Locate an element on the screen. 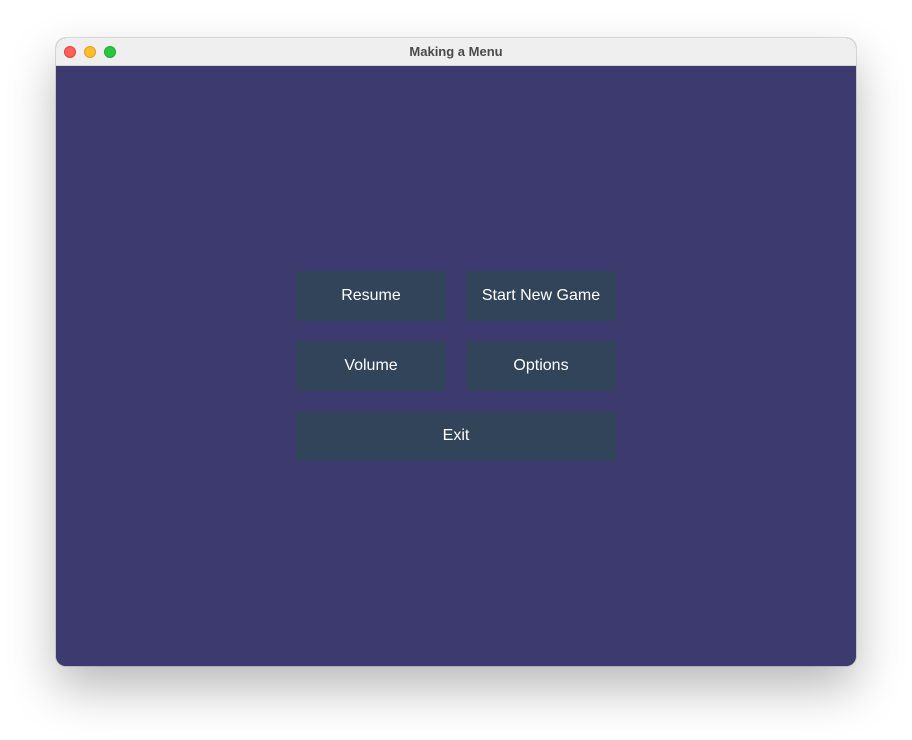 The width and height of the screenshot is (912, 740). window-title: Making a Menu is located at coordinates (456, 51).